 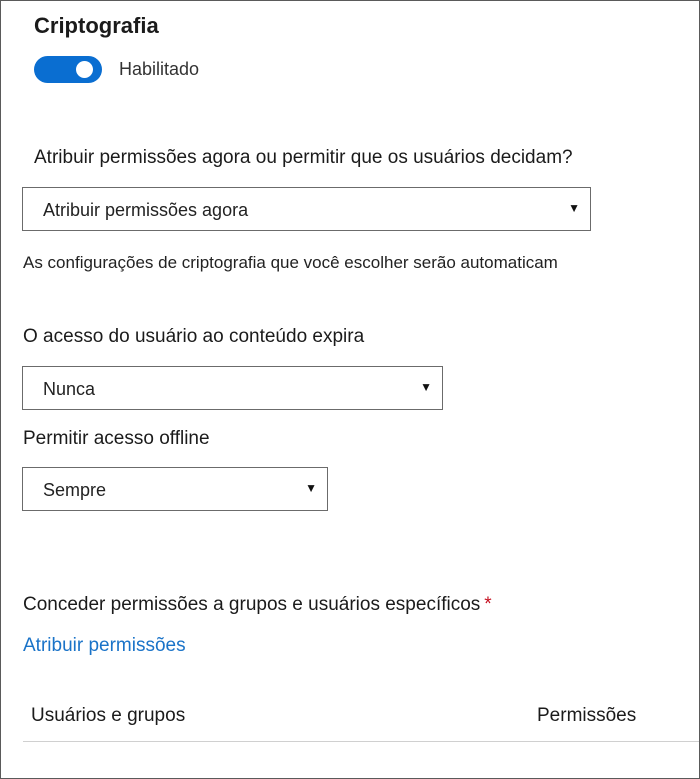 What do you see at coordinates (75, 490) in the screenshot?
I see `offline-value: Sempre` at bounding box center [75, 490].